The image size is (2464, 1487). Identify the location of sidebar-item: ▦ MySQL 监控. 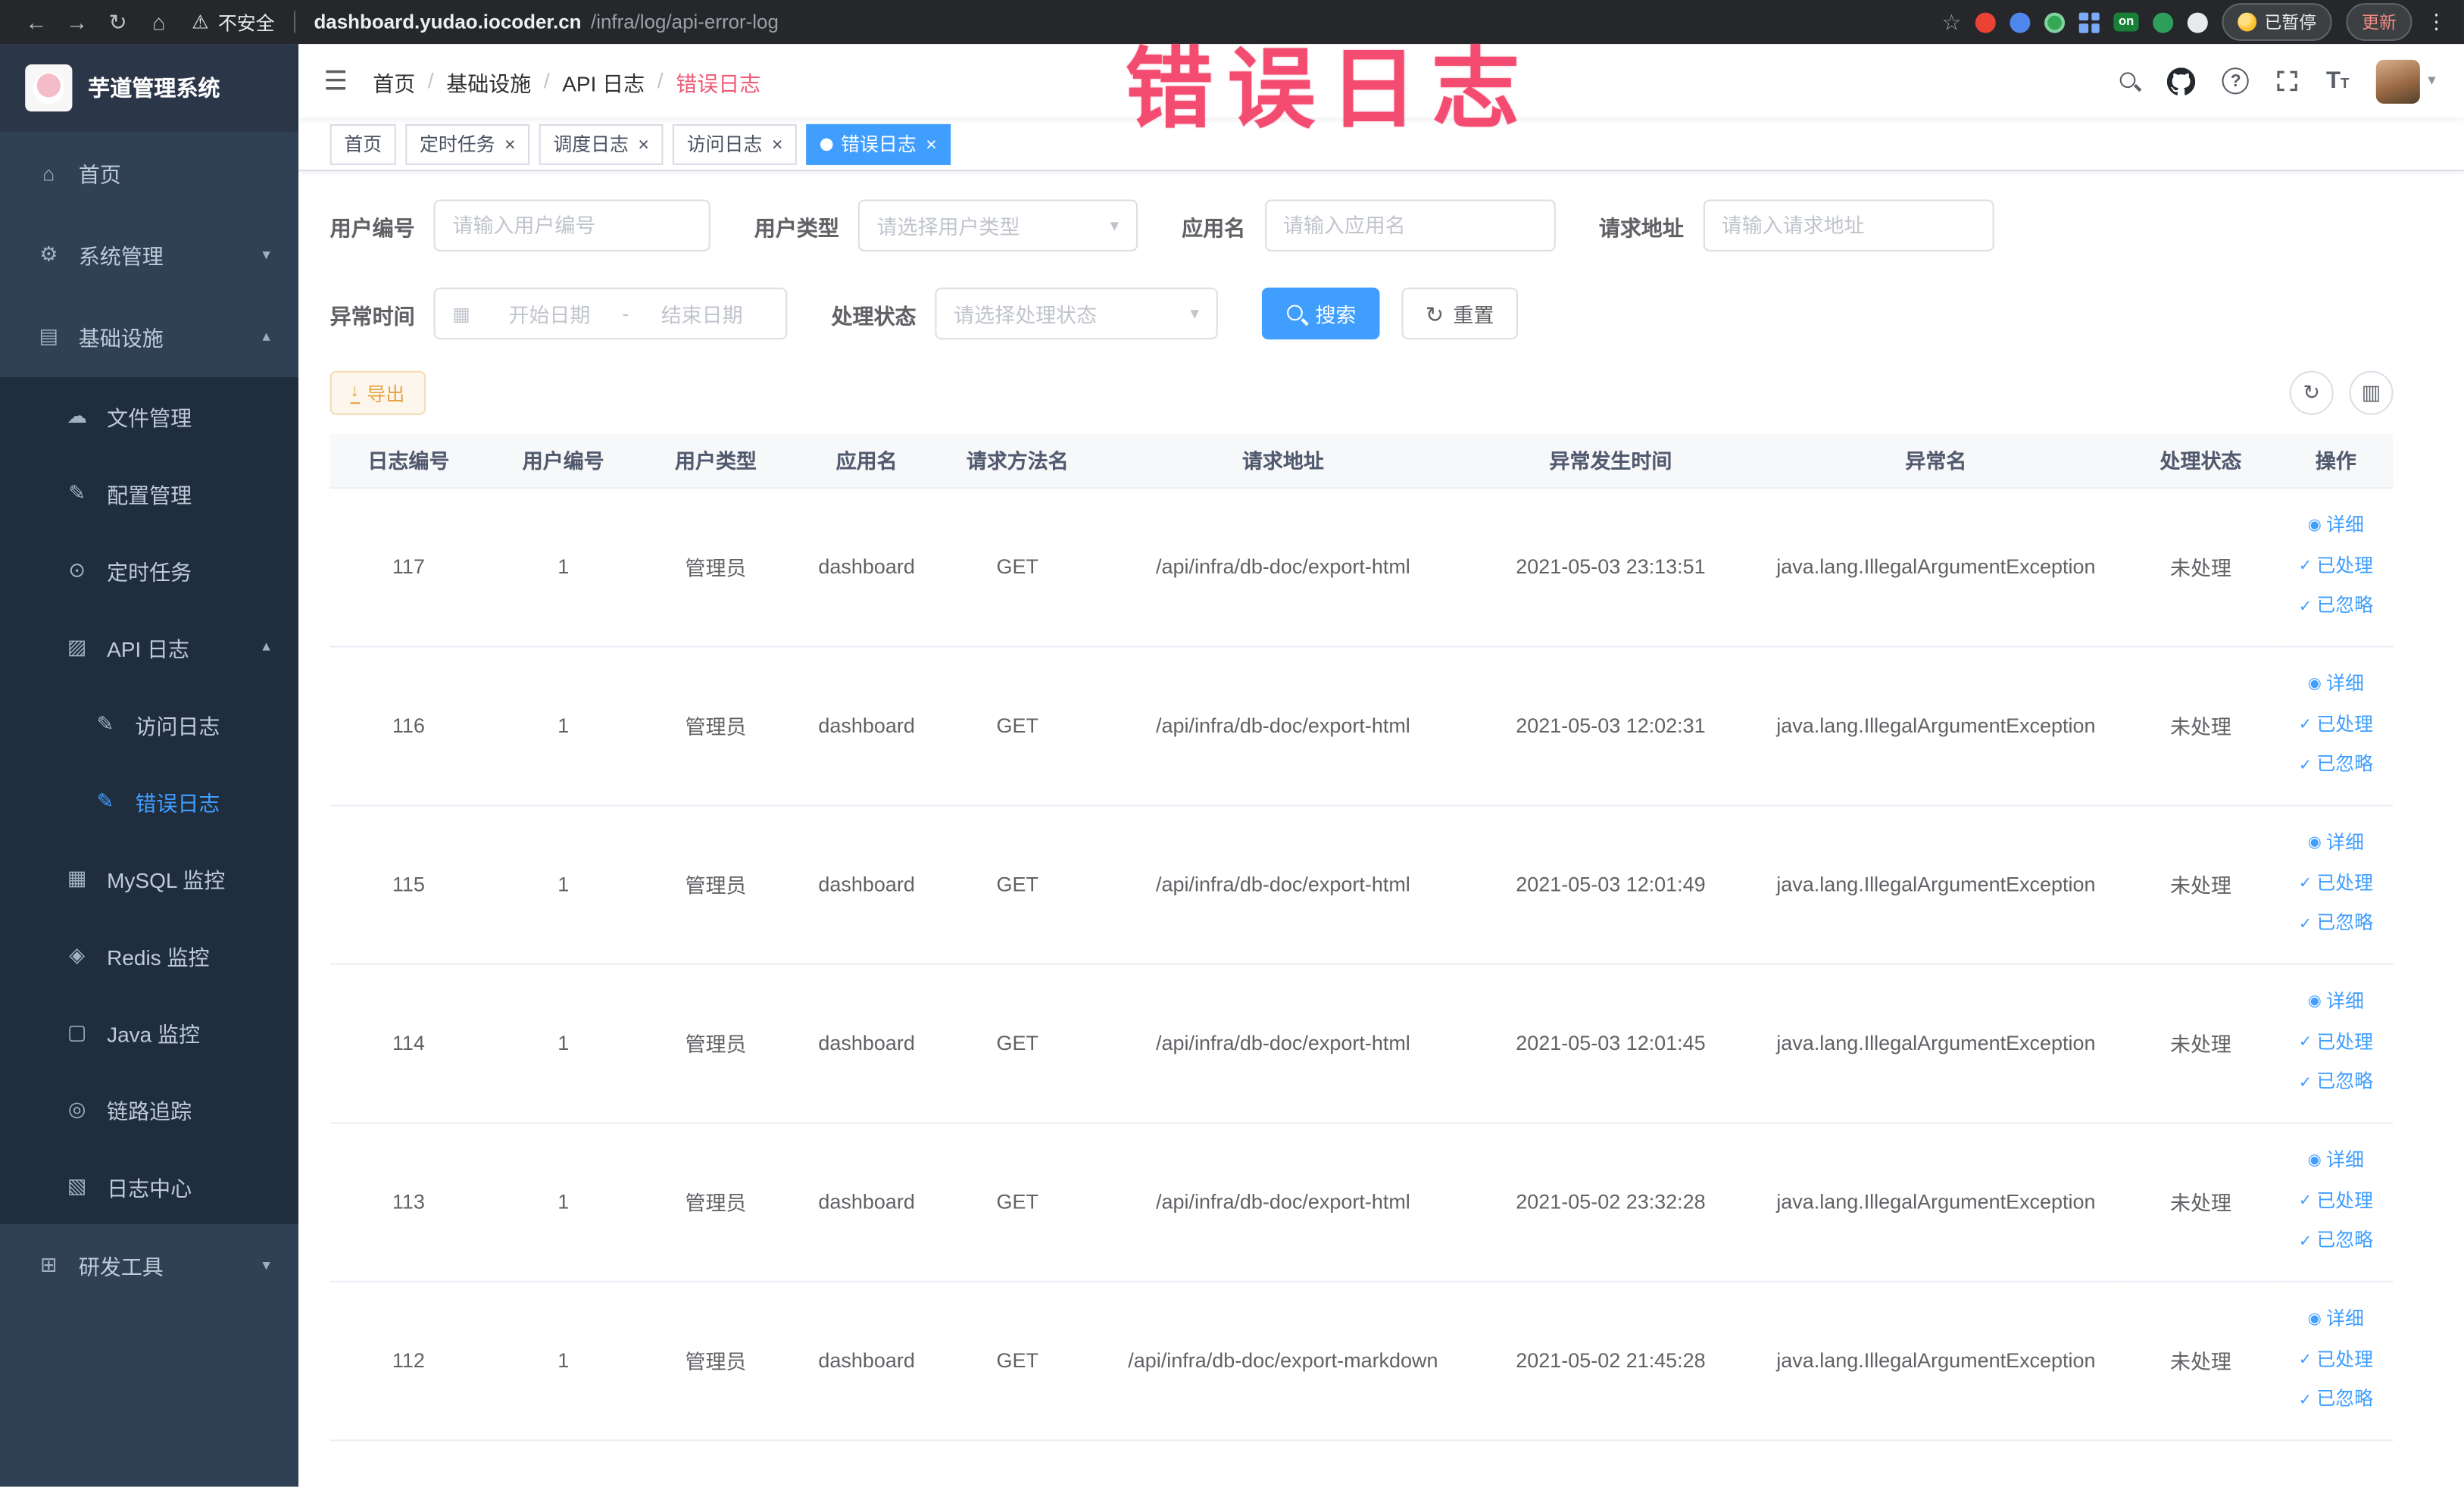
(149, 878).